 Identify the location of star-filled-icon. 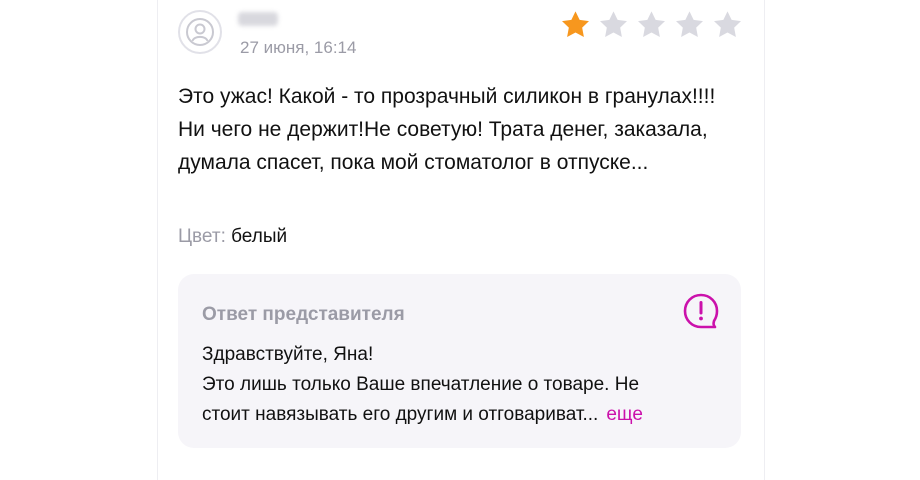
(575, 24).